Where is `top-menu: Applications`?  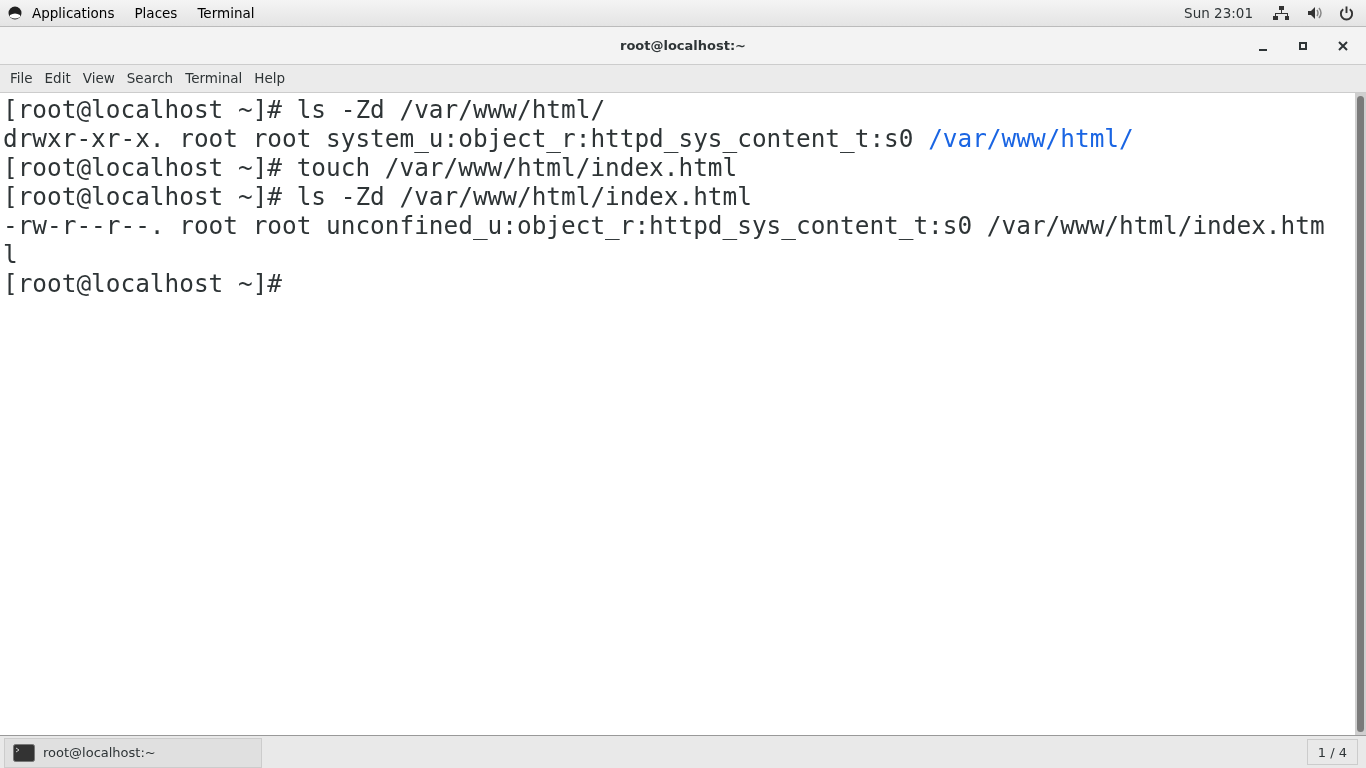 top-menu: Applications is located at coordinates (73, 13).